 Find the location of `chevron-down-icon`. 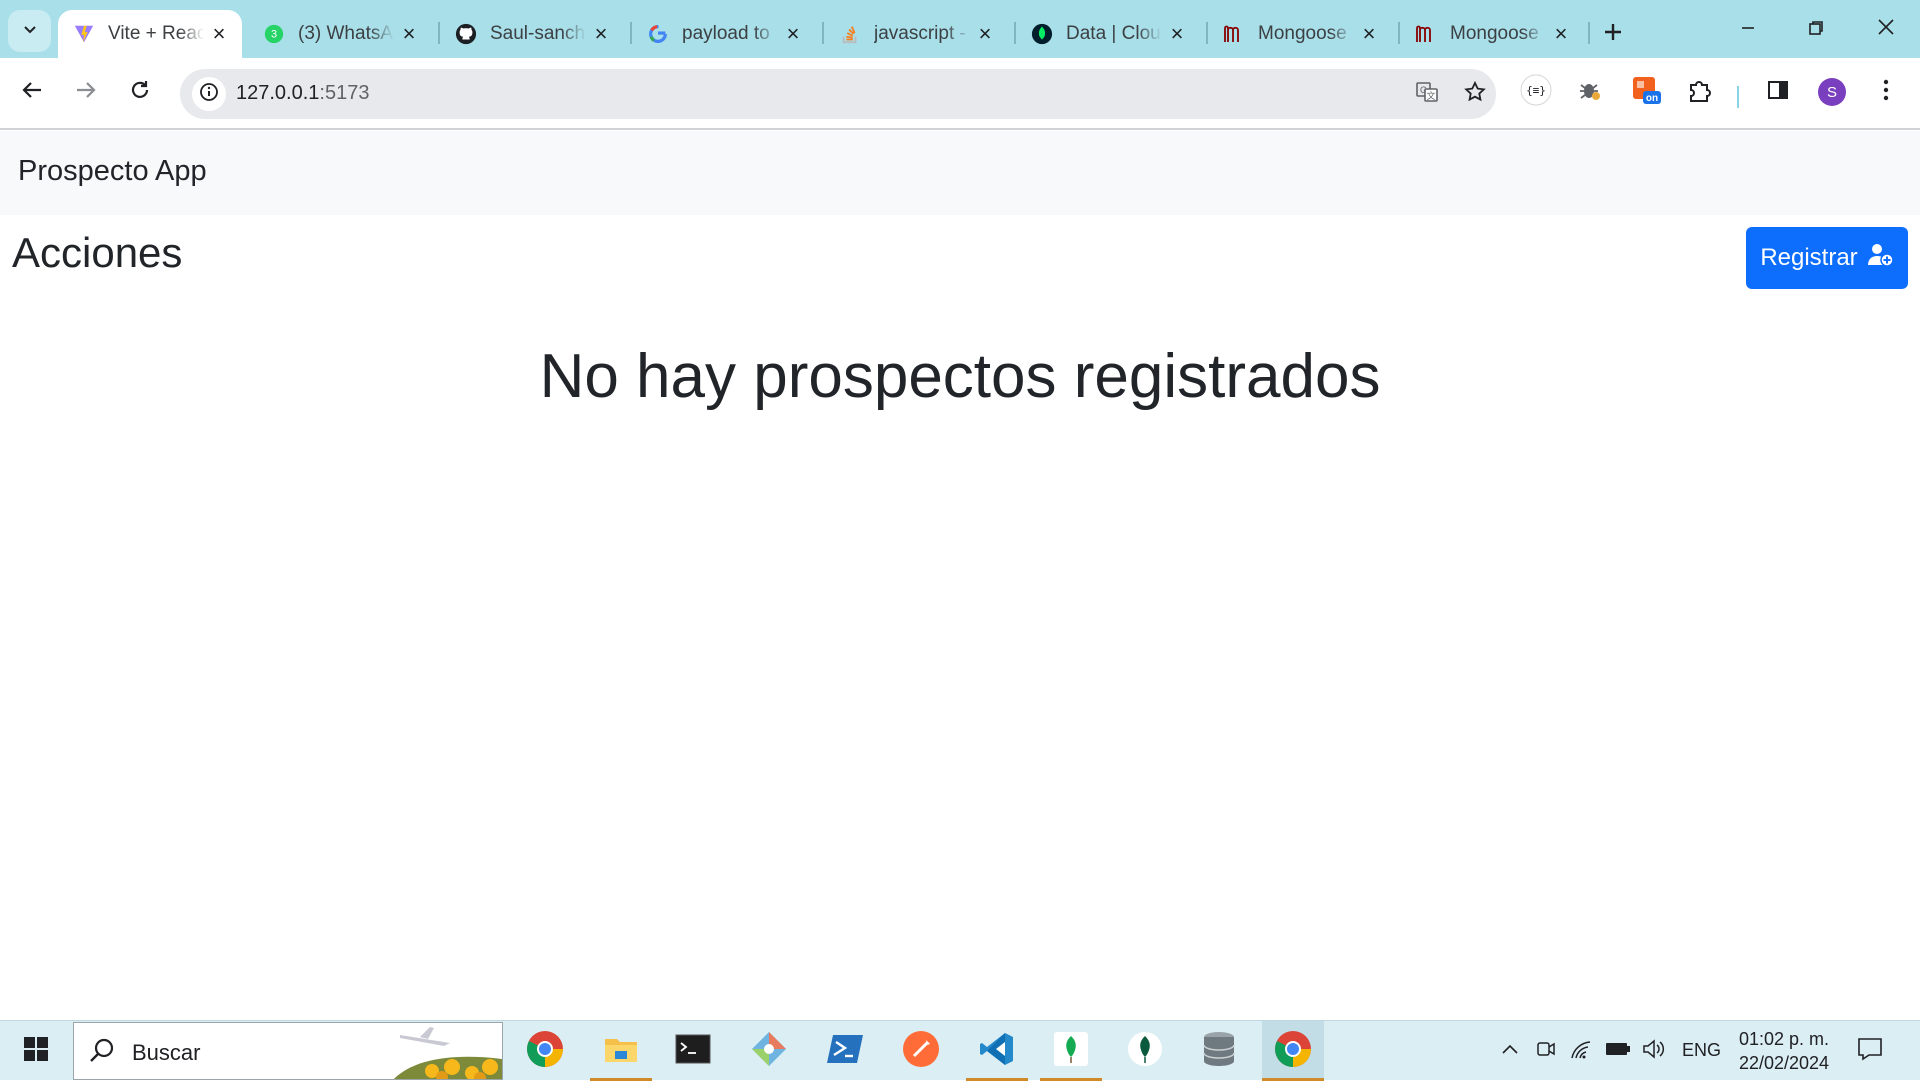

chevron-down-icon is located at coordinates (30, 31).